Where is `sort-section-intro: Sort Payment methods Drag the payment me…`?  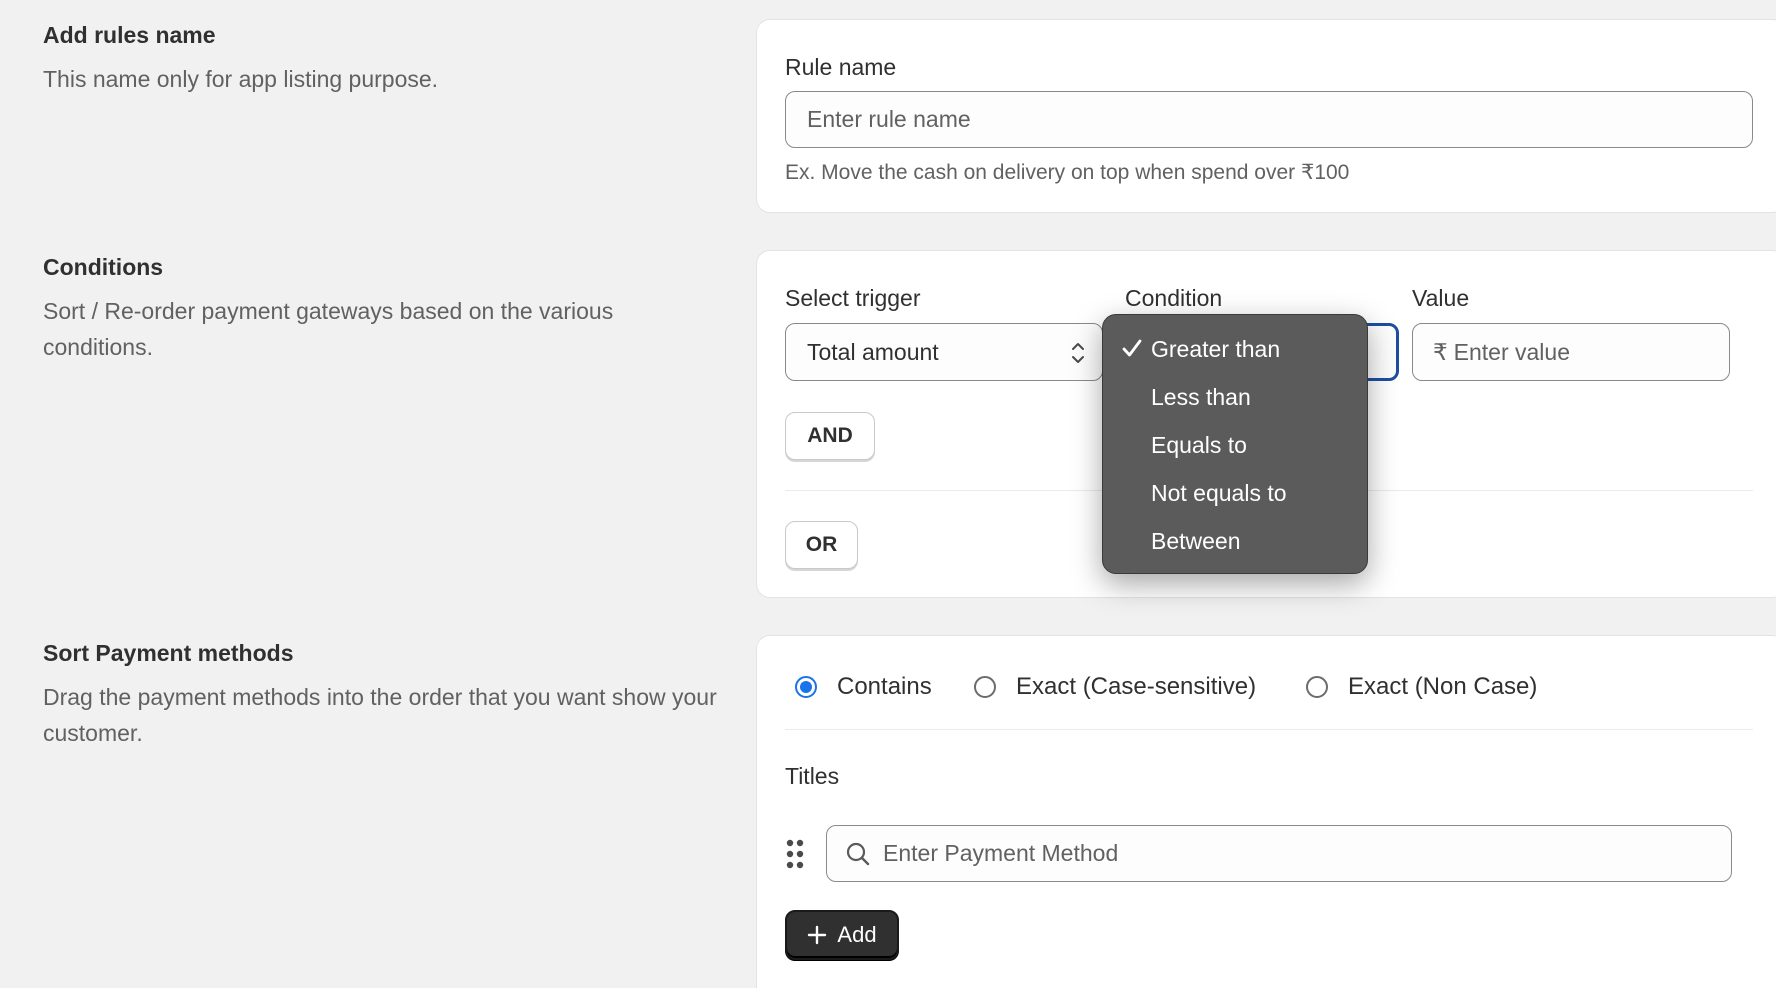
sort-section-intro: Sort Payment methods Drag the payment me… is located at coordinates (393, 695).